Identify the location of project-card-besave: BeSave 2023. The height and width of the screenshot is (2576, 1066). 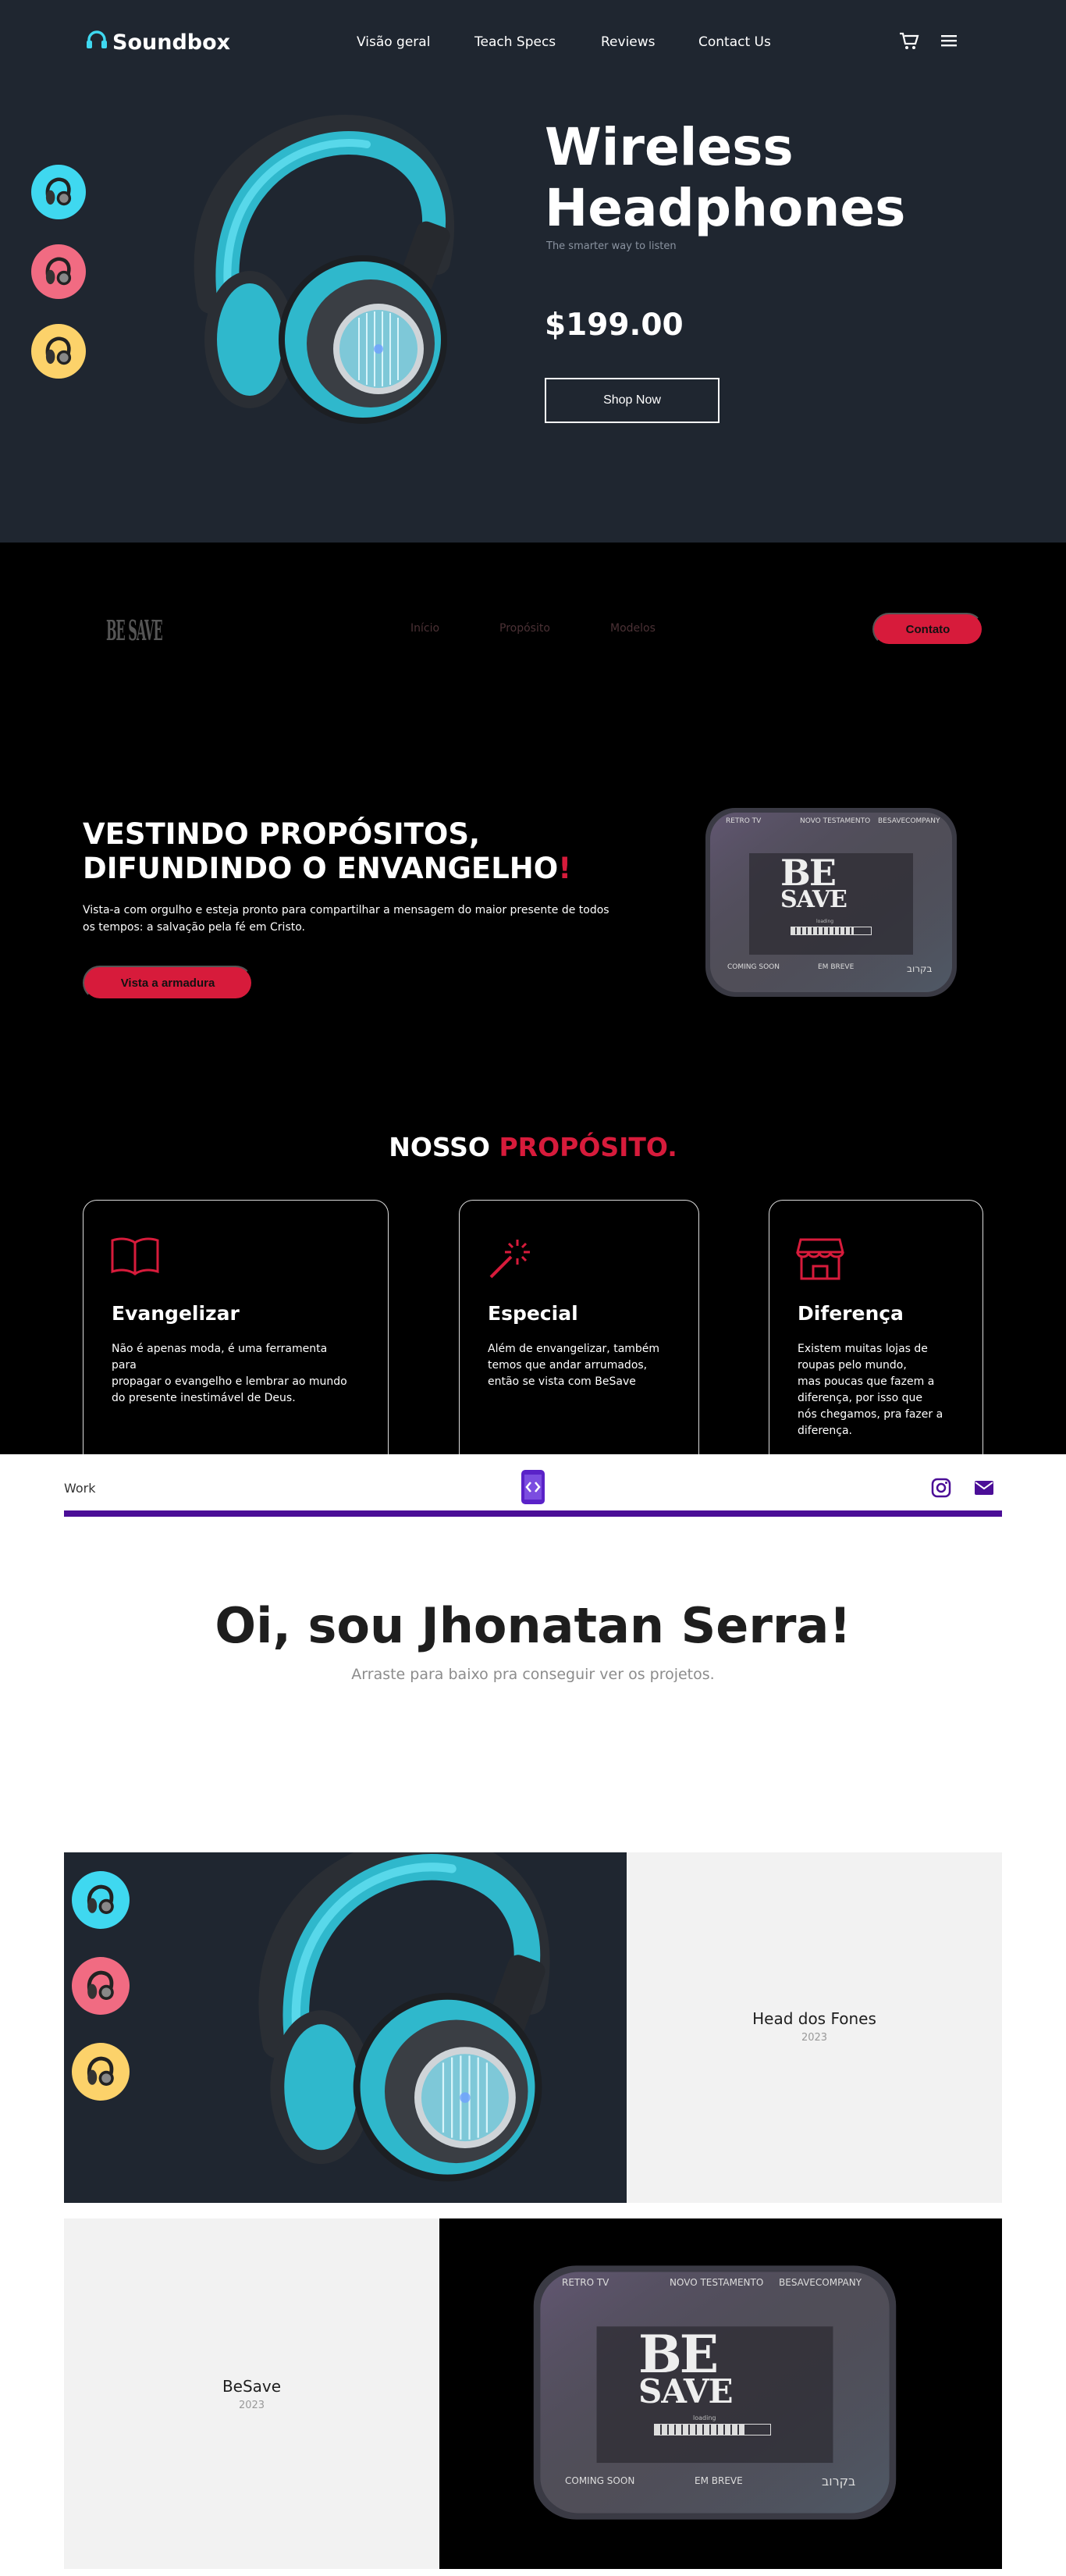
(251, 2393).